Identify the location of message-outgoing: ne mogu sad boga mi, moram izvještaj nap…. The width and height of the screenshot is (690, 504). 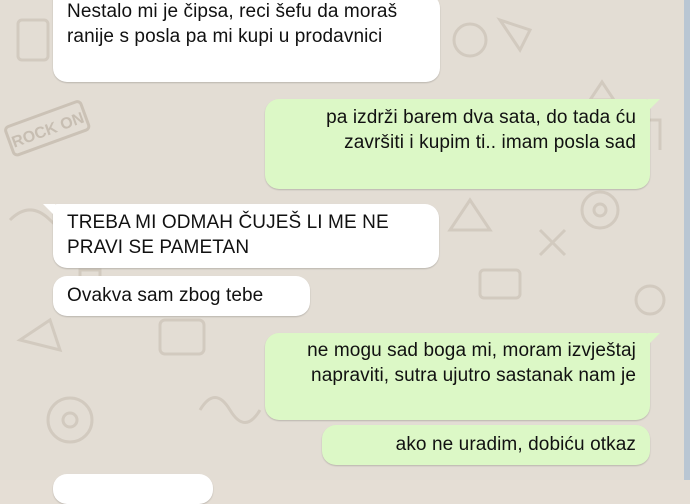
(457, 376).